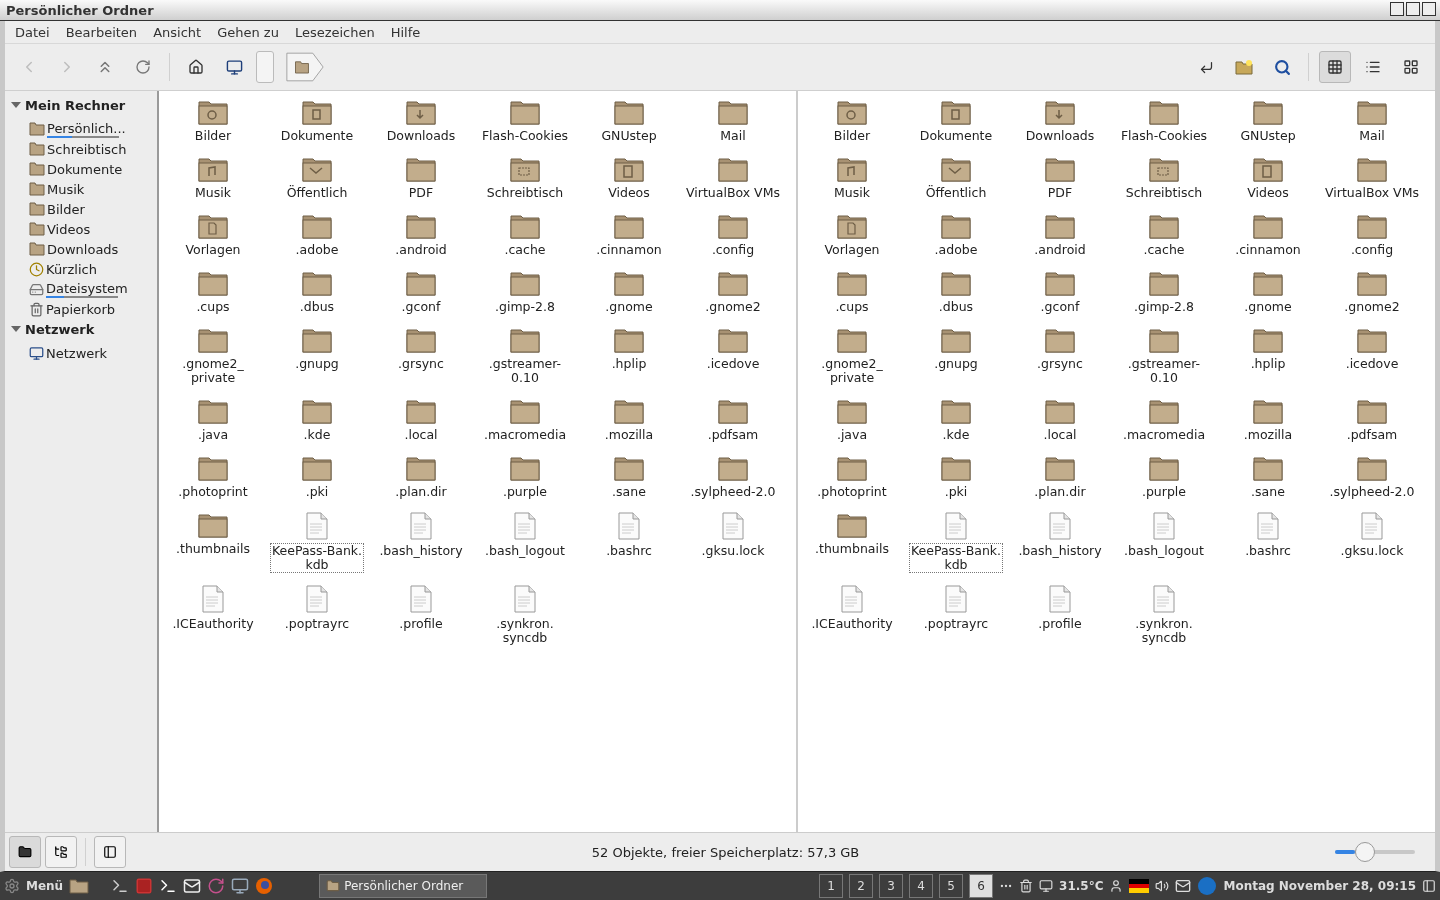  I want to click on user-icon, so click(1116, 886).